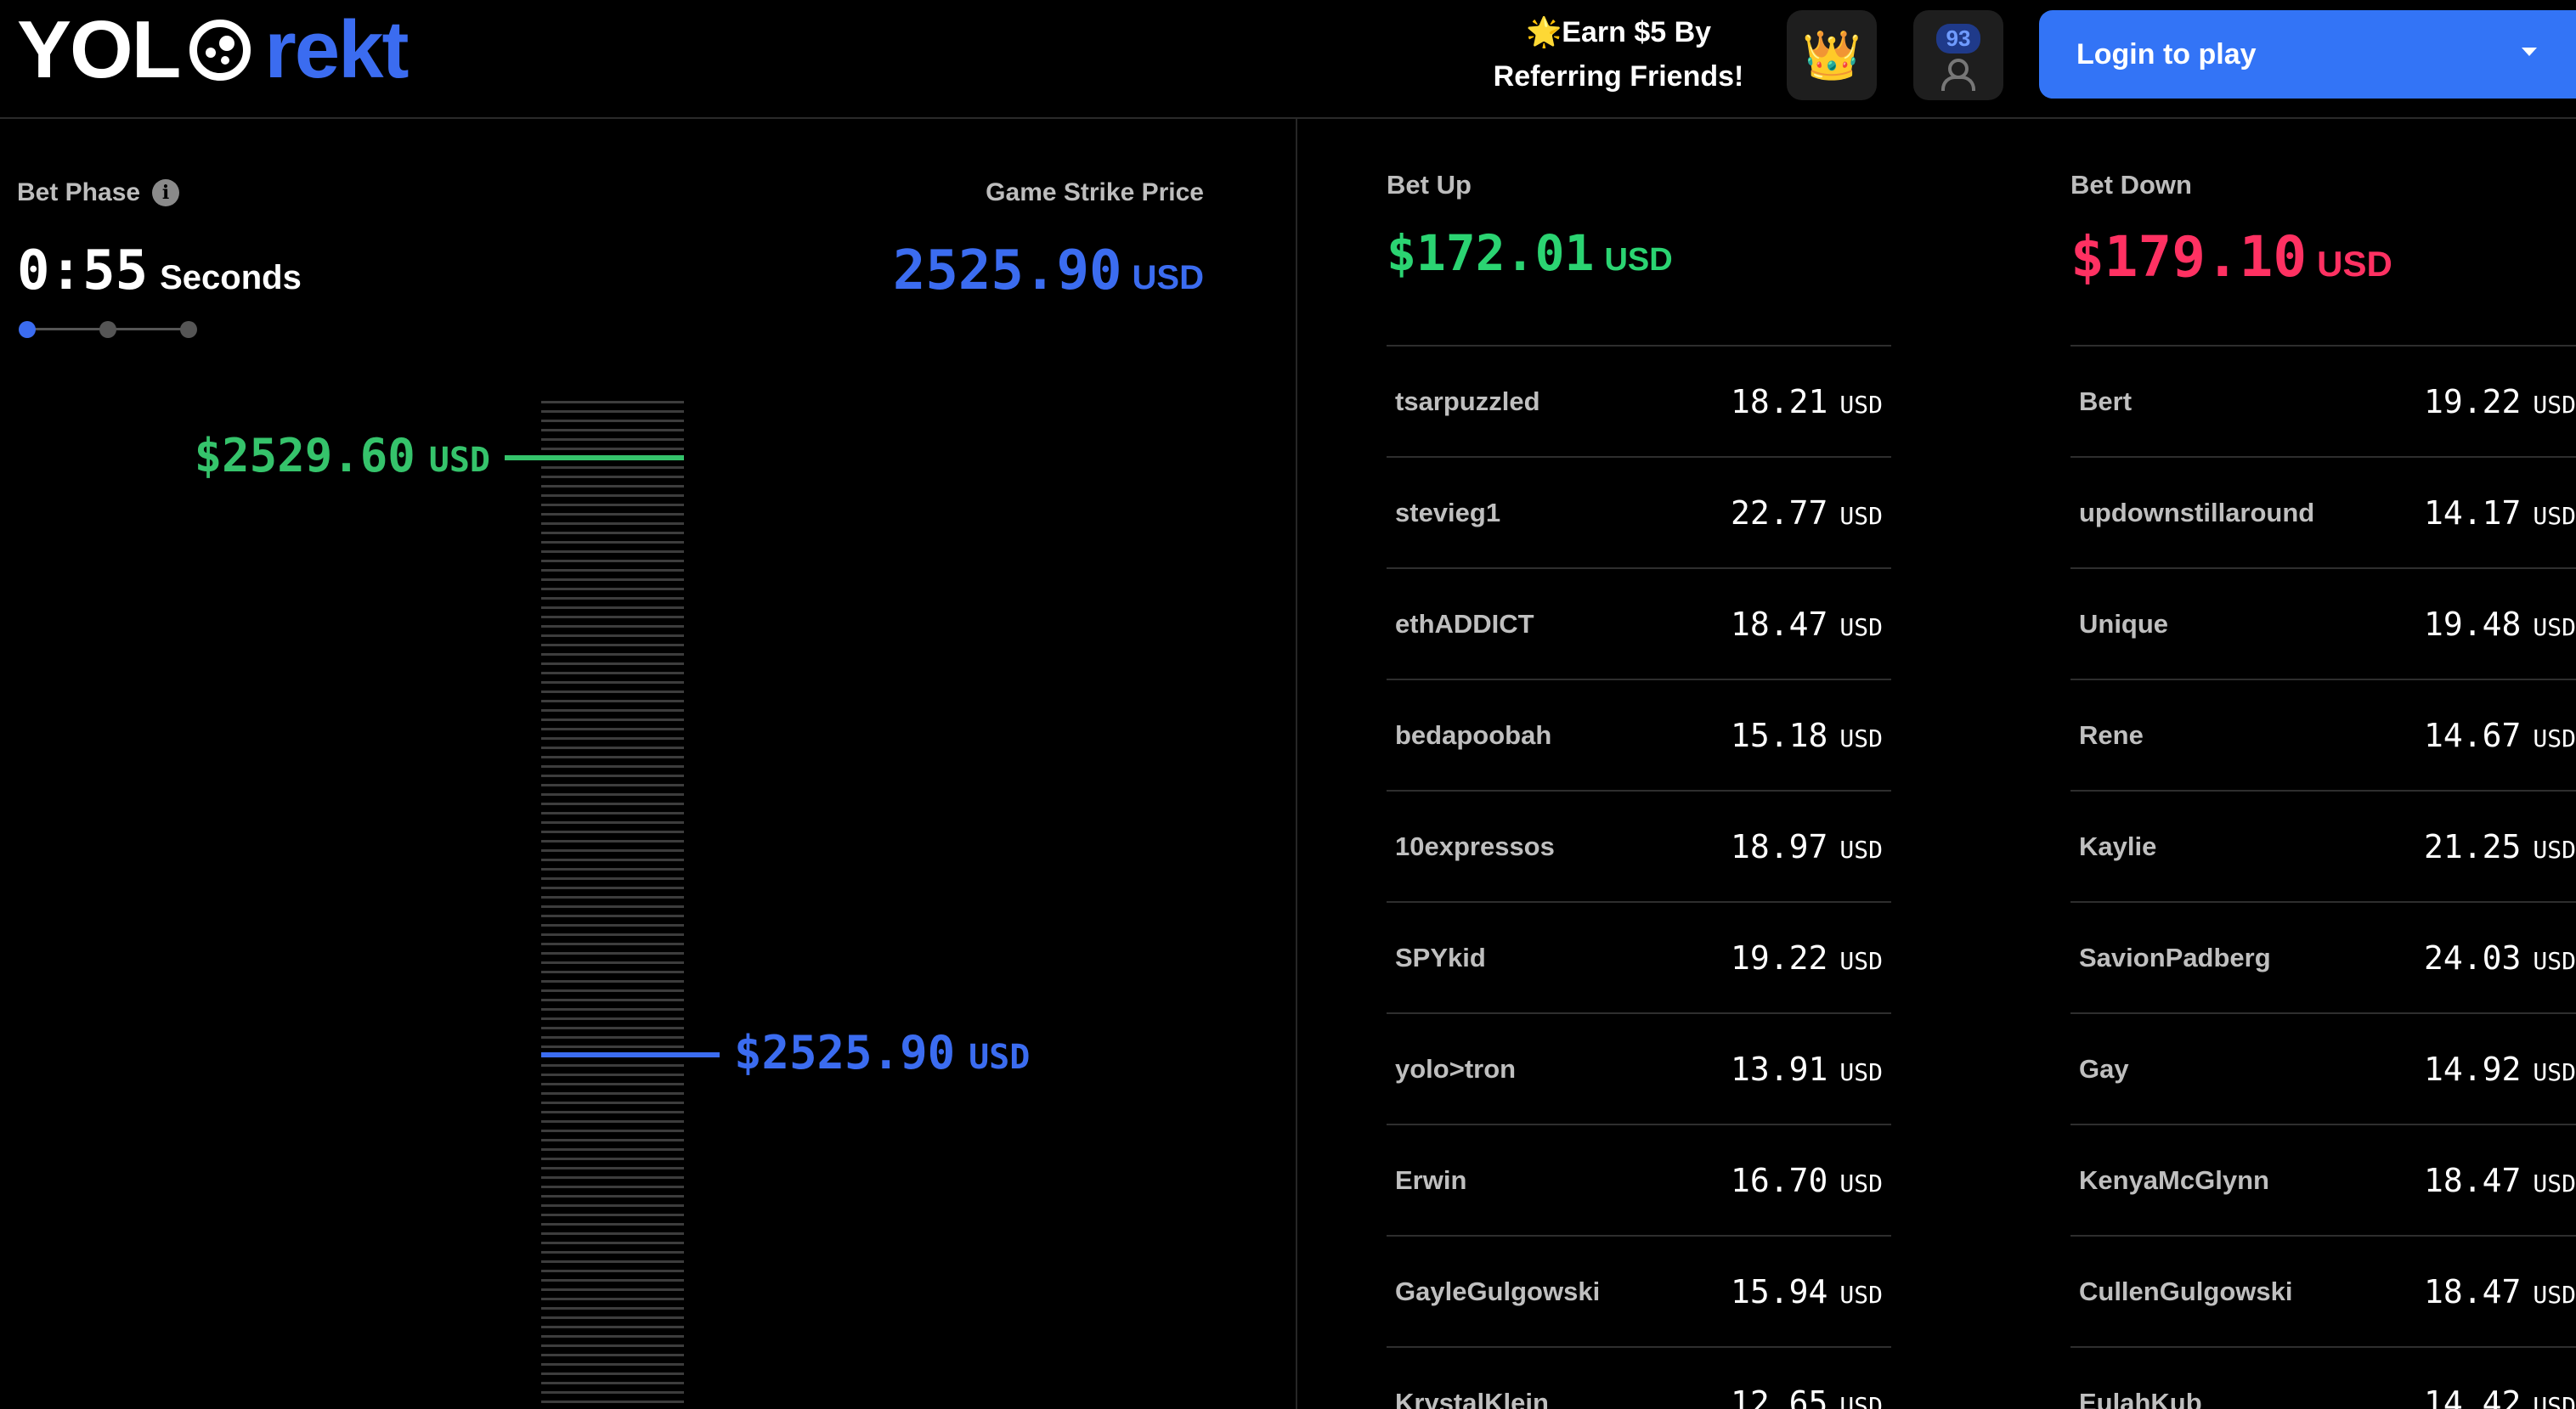  I want to click on bet-amount: 24.03 USD, so click(2500, 958).